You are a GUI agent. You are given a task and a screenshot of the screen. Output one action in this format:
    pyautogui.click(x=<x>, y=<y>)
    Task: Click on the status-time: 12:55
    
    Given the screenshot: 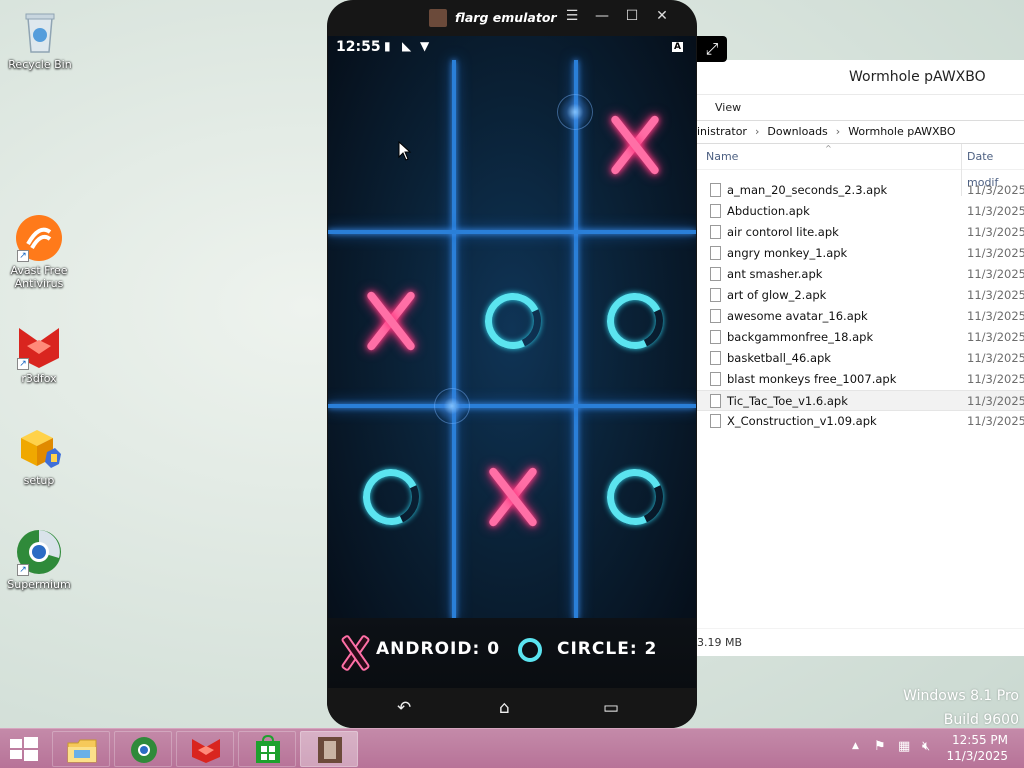 What is the action you would take?
    pyautogui.click(x=358, y=47)
    